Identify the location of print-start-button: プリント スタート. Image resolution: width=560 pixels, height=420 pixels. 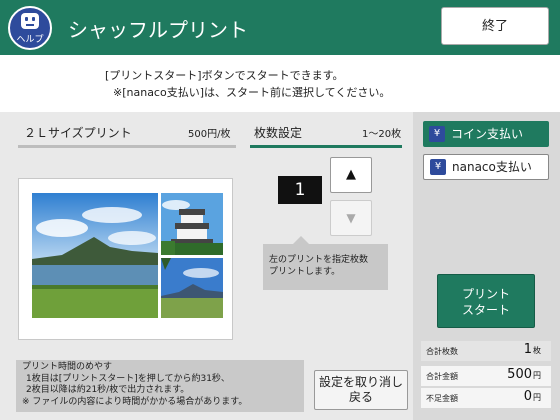
(486, 301).